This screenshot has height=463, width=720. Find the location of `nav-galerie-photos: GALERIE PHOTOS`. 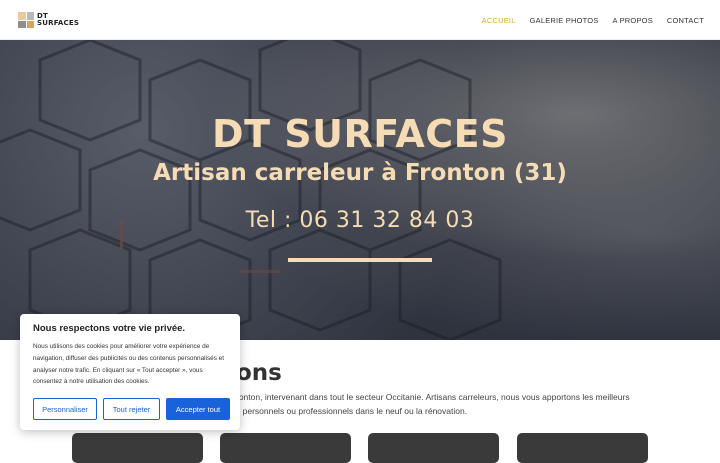

nav-galerie-photos: GALERIE PHOTOS is located at coordinates (564, 20).